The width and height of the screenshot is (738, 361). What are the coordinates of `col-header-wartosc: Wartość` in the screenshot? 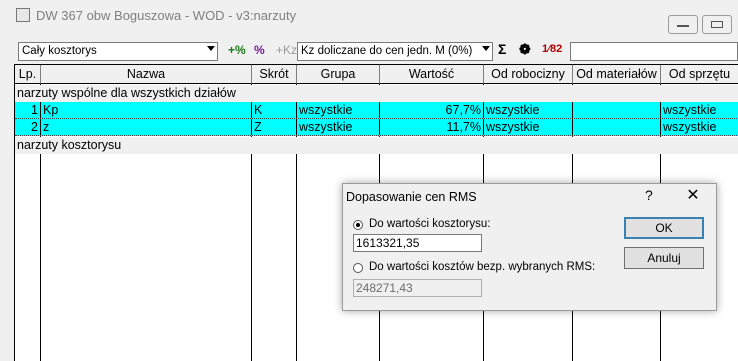 It's located at (432, 74).